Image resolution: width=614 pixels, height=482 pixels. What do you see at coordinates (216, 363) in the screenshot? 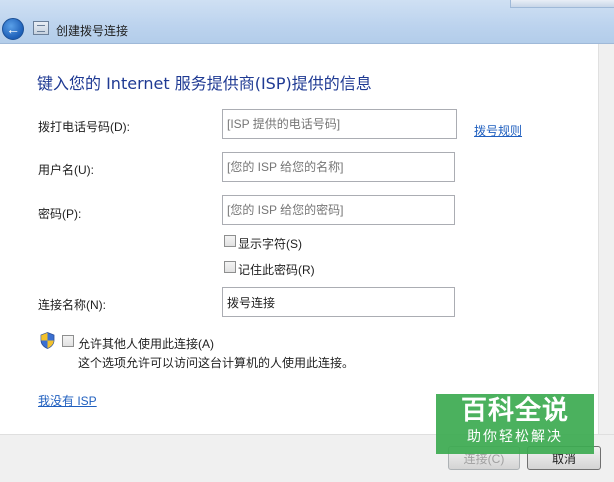
I see `allow-others-description: 这个选项允许可以访问这台计算机的人使用此连接。` at bounding box center [216, 363].